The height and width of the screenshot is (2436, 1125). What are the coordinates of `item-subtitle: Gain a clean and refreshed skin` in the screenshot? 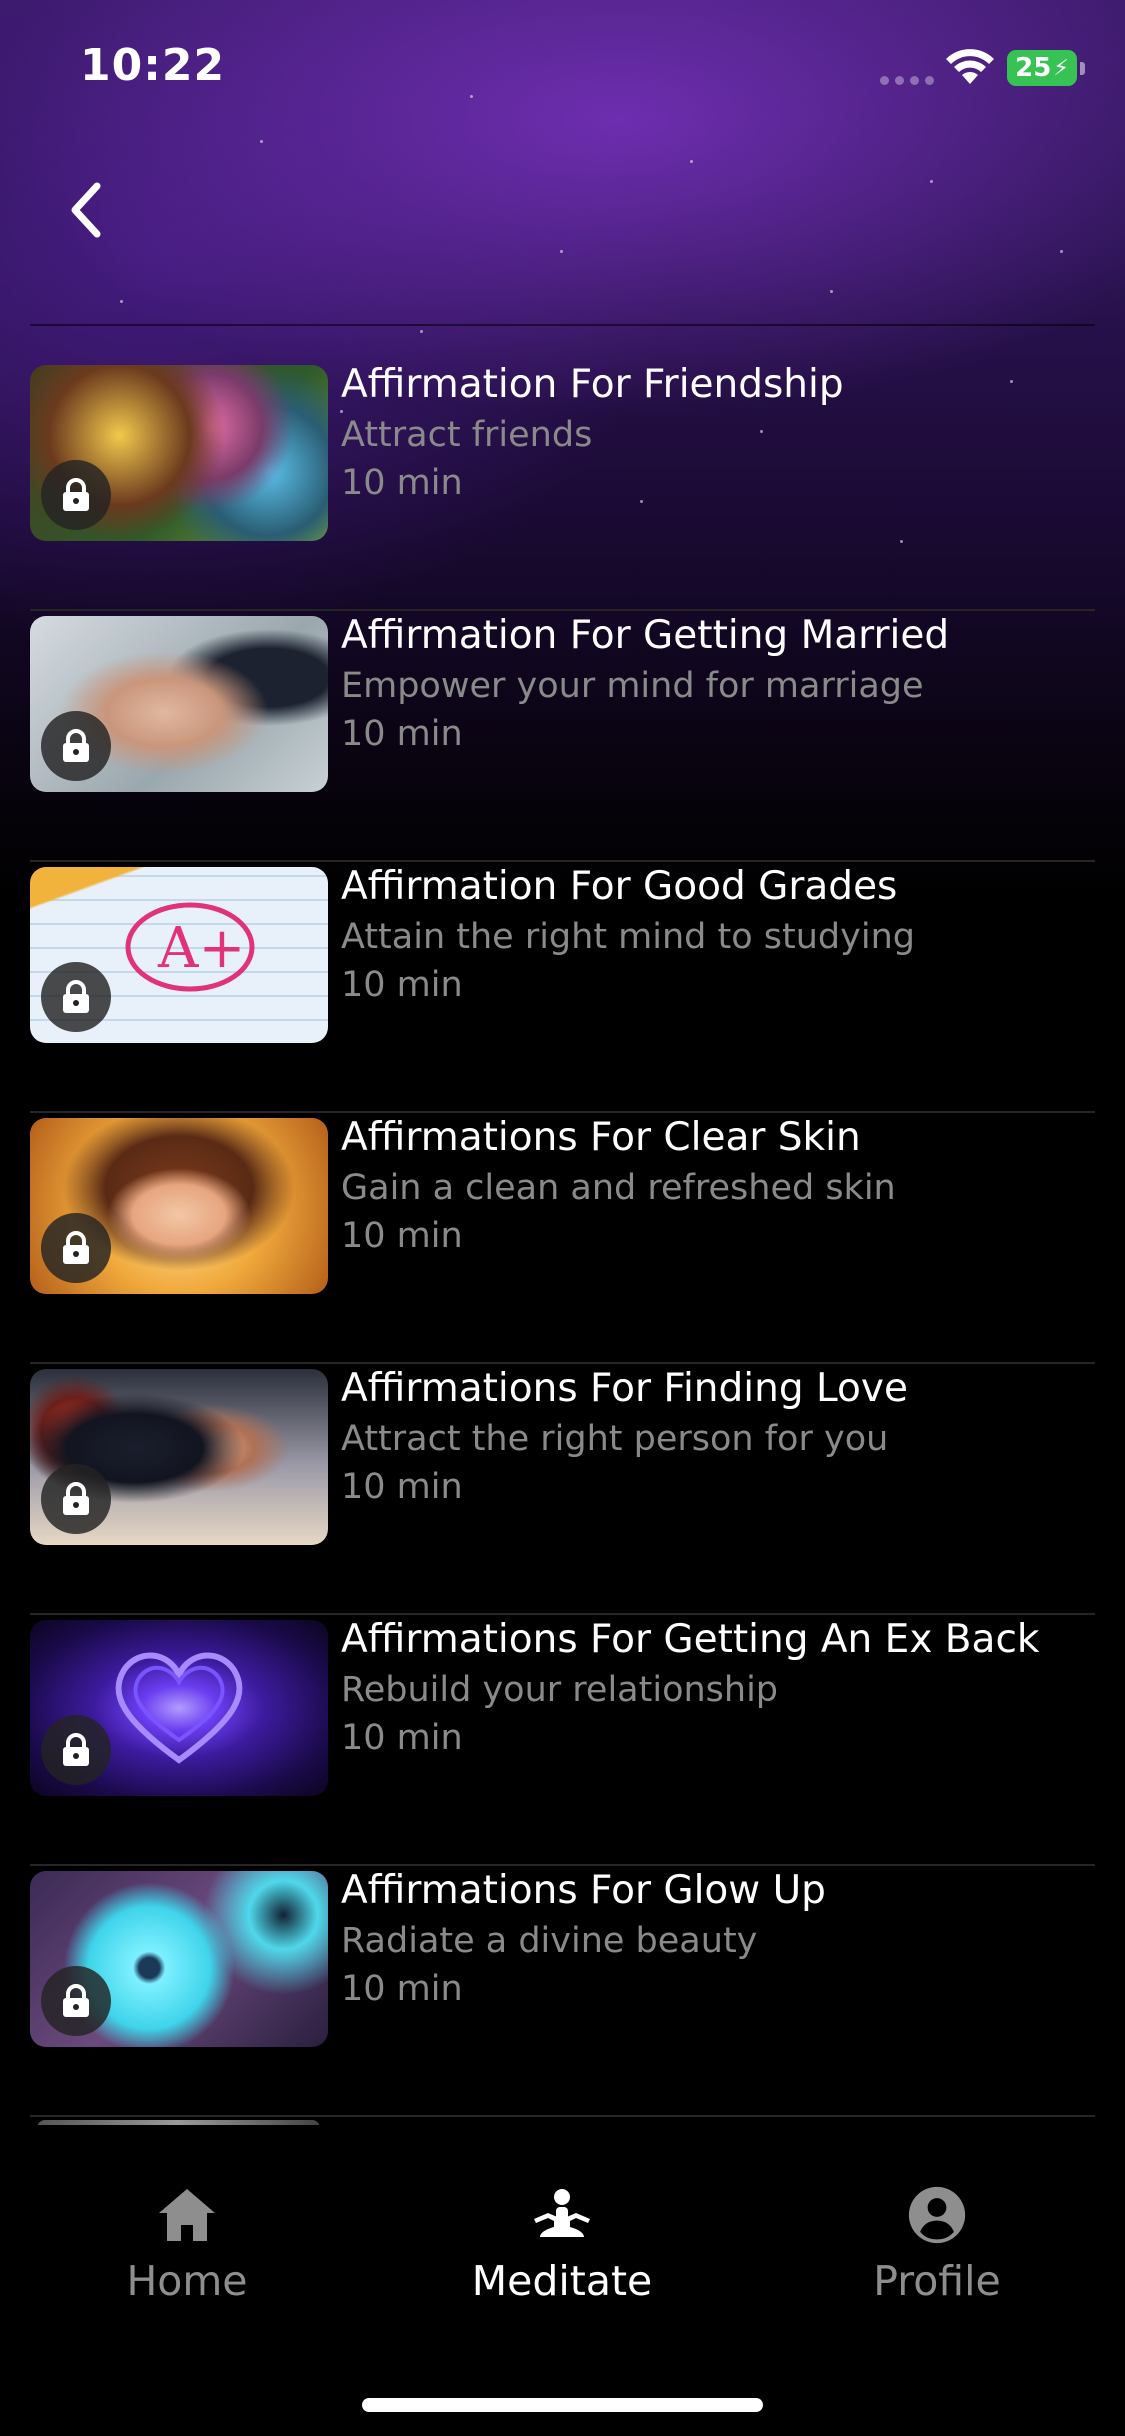 It's located at (618, 1188).